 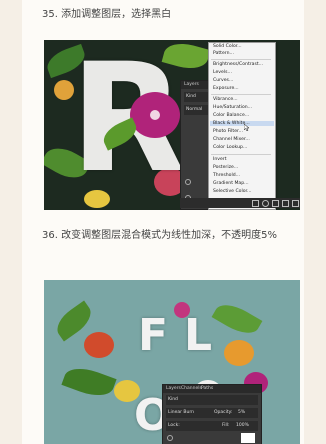 I want to click on fill-value: 100%, so click(x=242, y=425).